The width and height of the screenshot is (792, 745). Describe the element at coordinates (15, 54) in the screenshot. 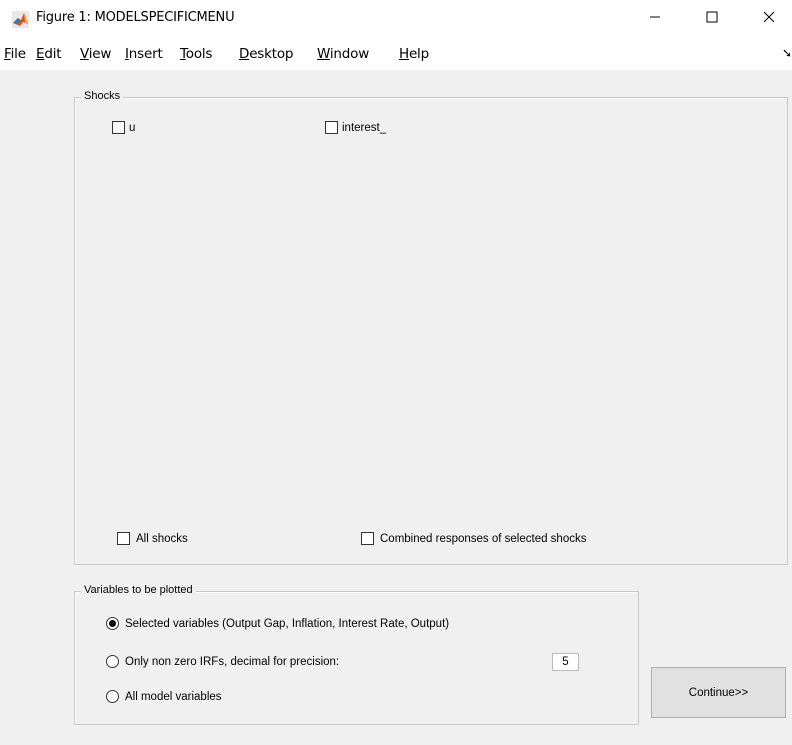

I see `menu-file: File` at that location.